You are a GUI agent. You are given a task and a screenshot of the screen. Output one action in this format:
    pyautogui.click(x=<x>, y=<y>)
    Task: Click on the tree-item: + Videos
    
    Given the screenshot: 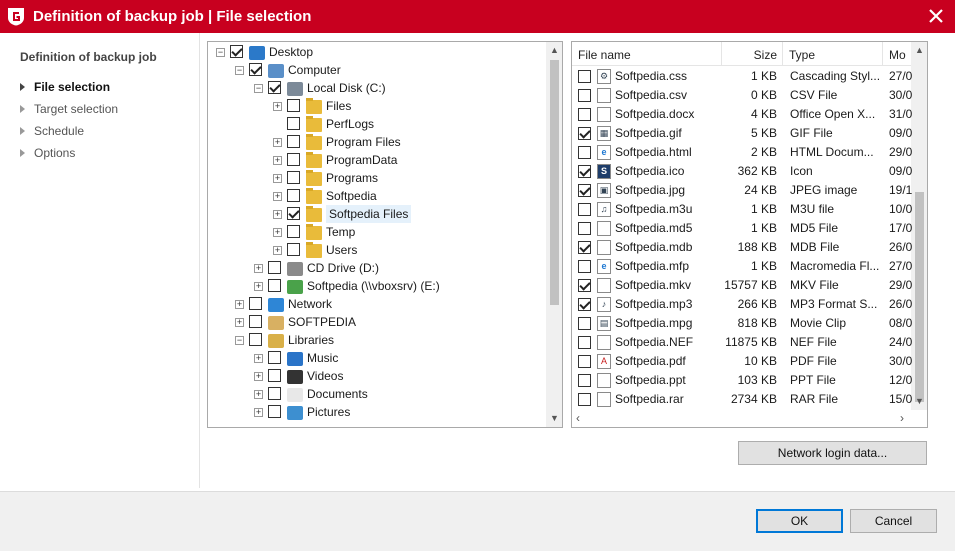 What is the action you would take?
    pyautogui.click(x=376, y=376)
    